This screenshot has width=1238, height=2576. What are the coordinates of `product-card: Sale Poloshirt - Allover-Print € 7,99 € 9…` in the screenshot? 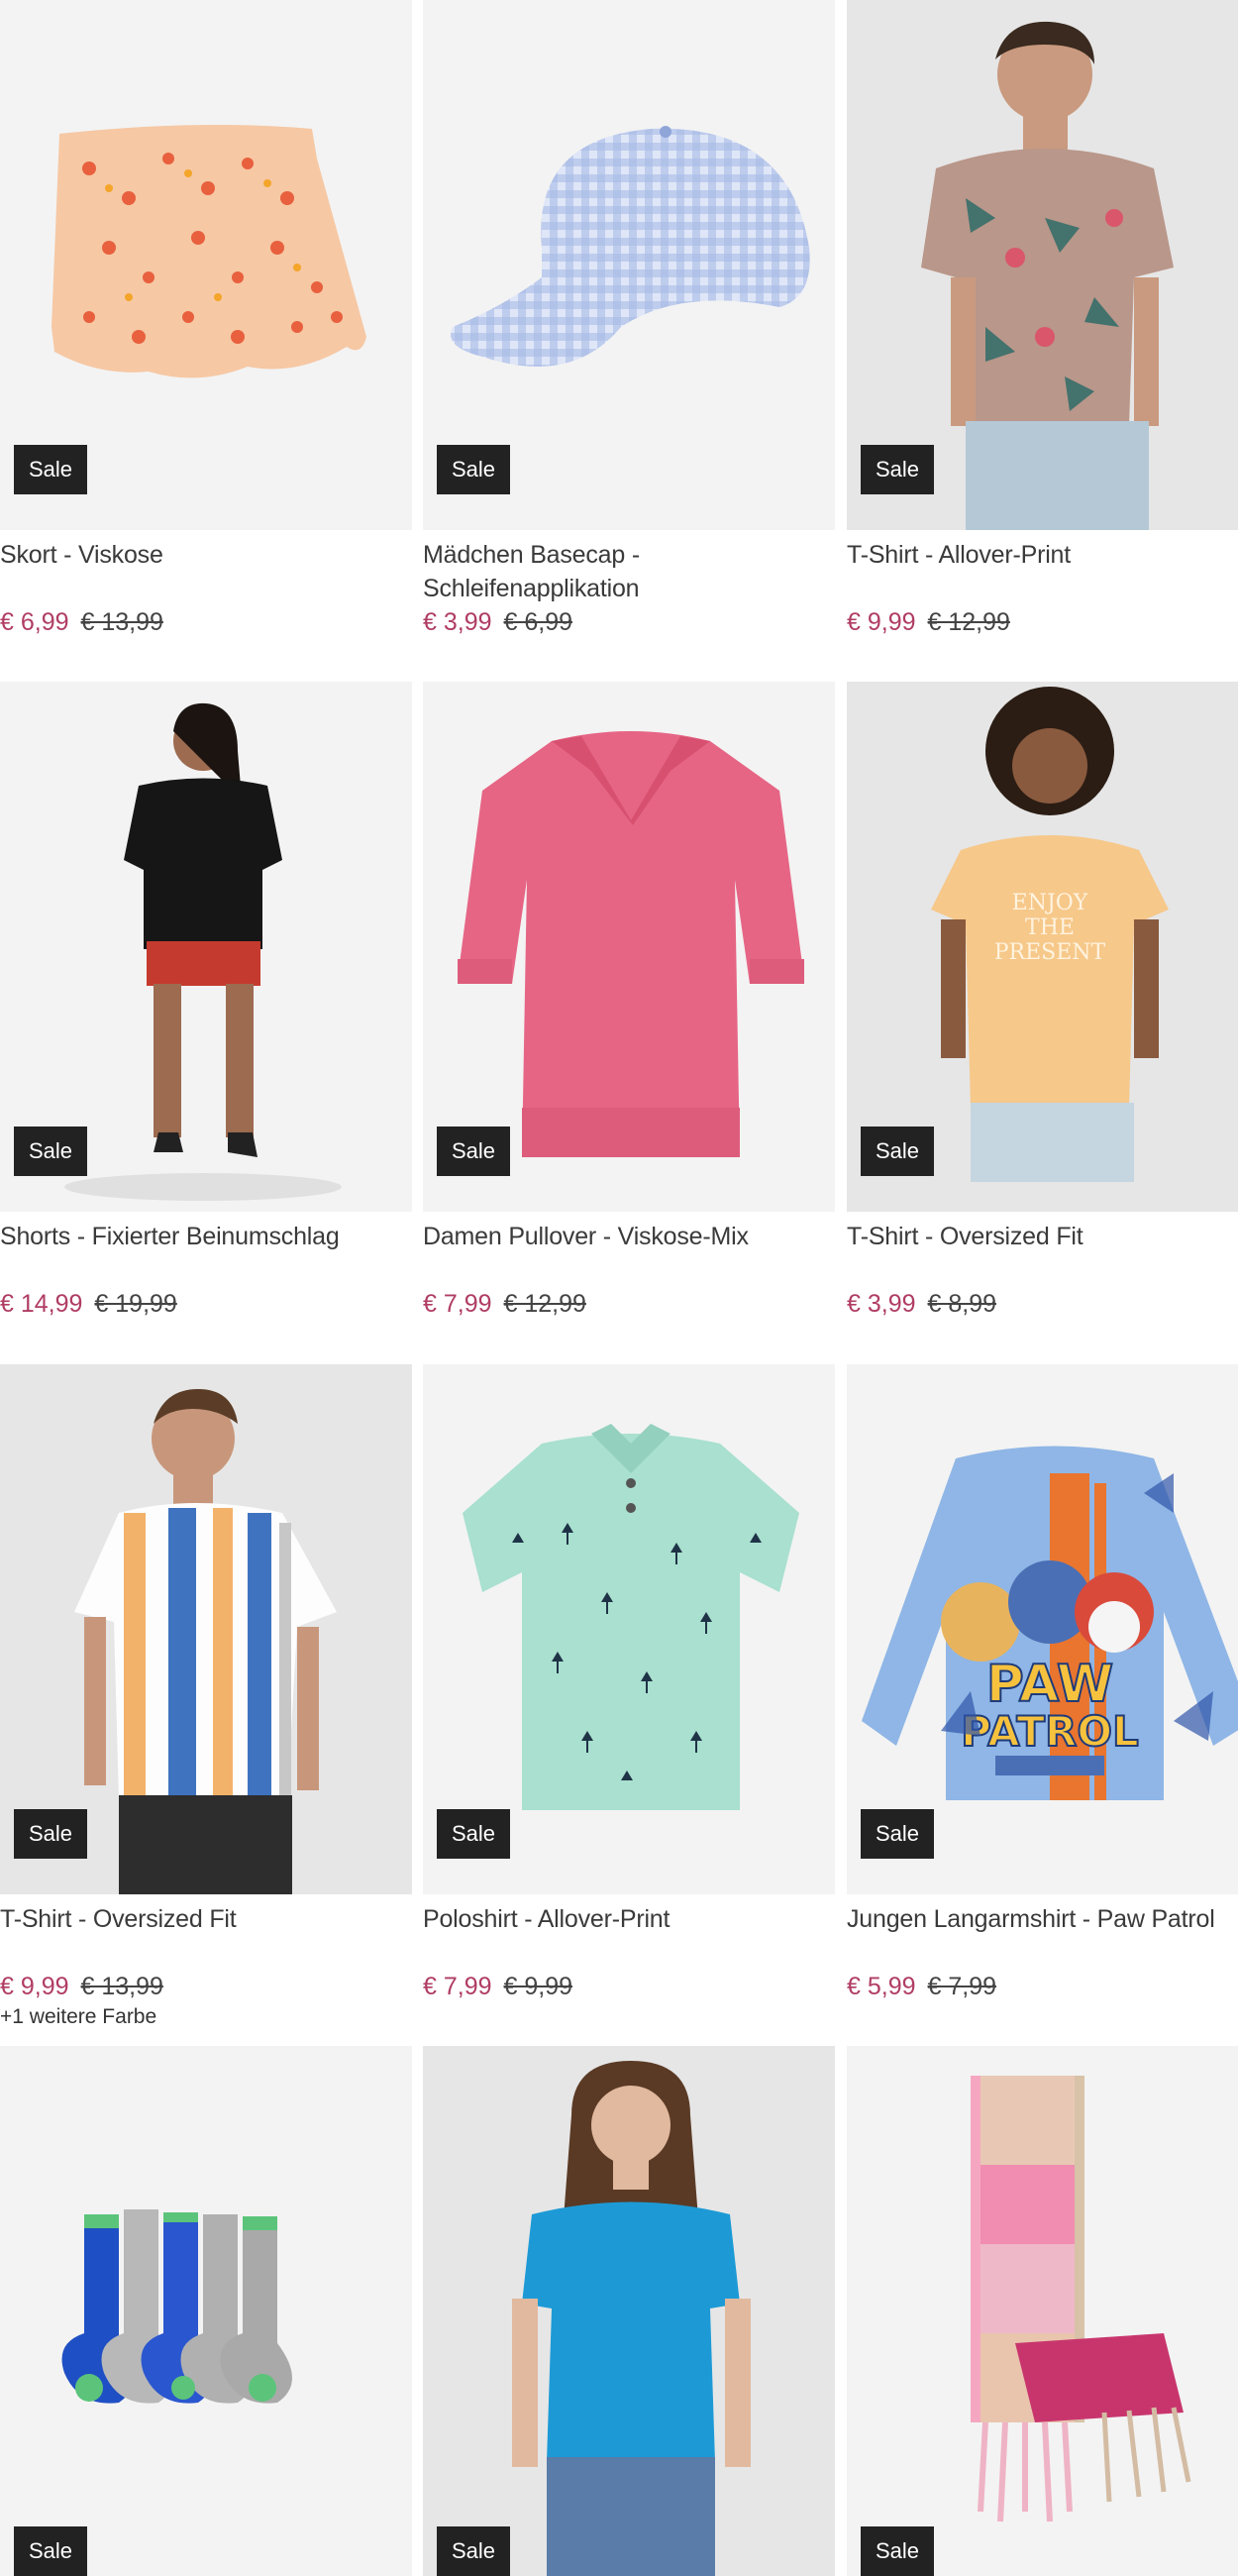 It's located at (629, 1683).